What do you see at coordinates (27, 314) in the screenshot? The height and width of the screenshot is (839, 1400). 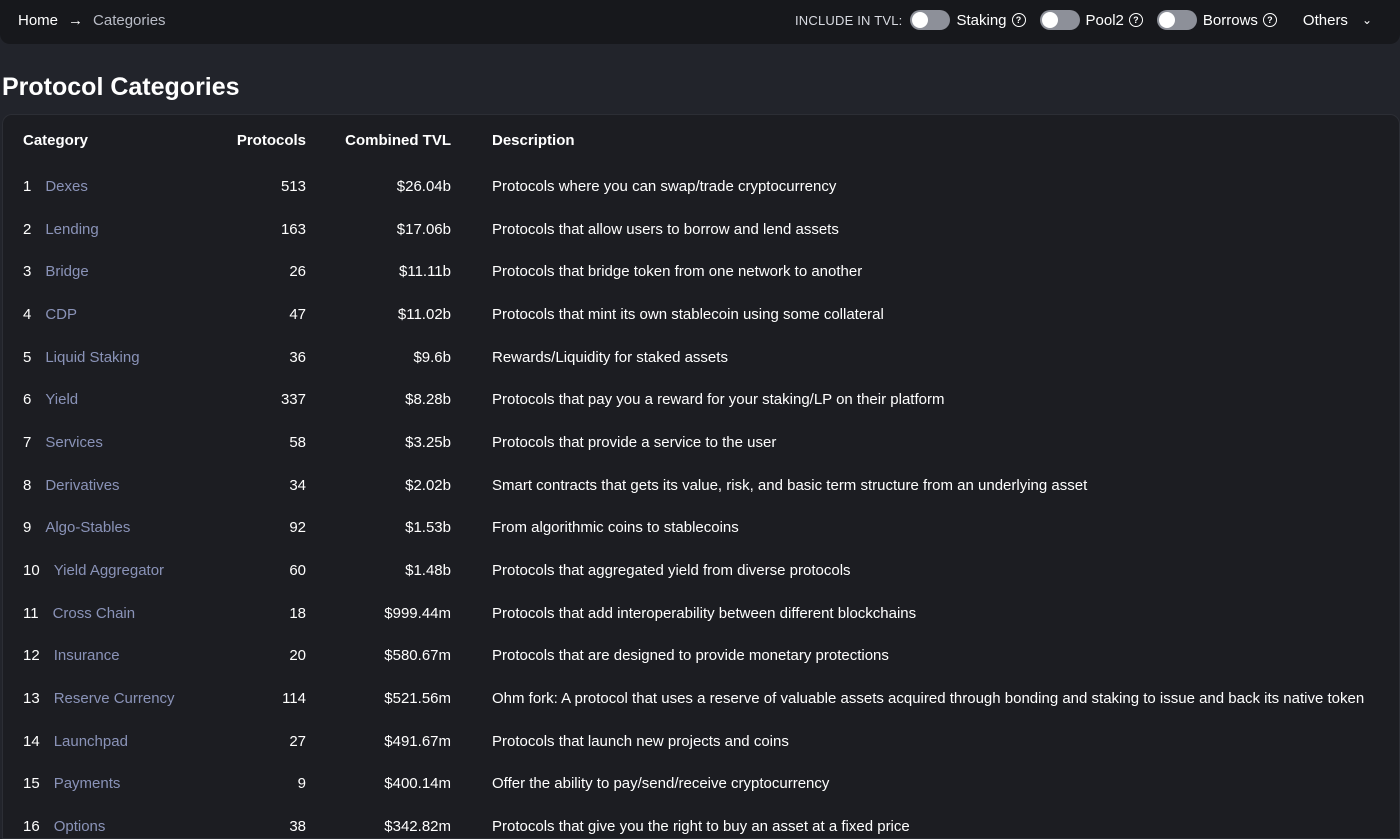 I see `rank-number: 4` at bounding box center [27, 314].